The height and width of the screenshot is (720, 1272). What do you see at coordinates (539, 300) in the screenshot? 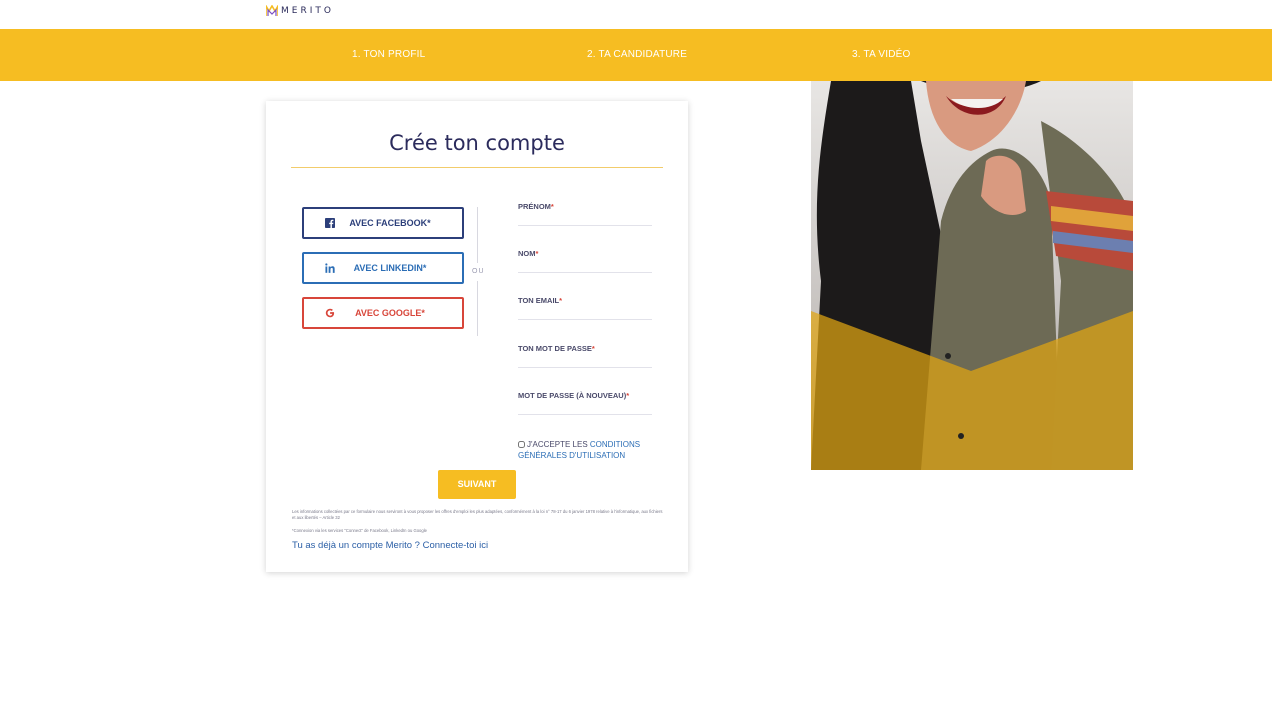
I see `email-label: TON EMAIL` at bounding box center [539, 300].